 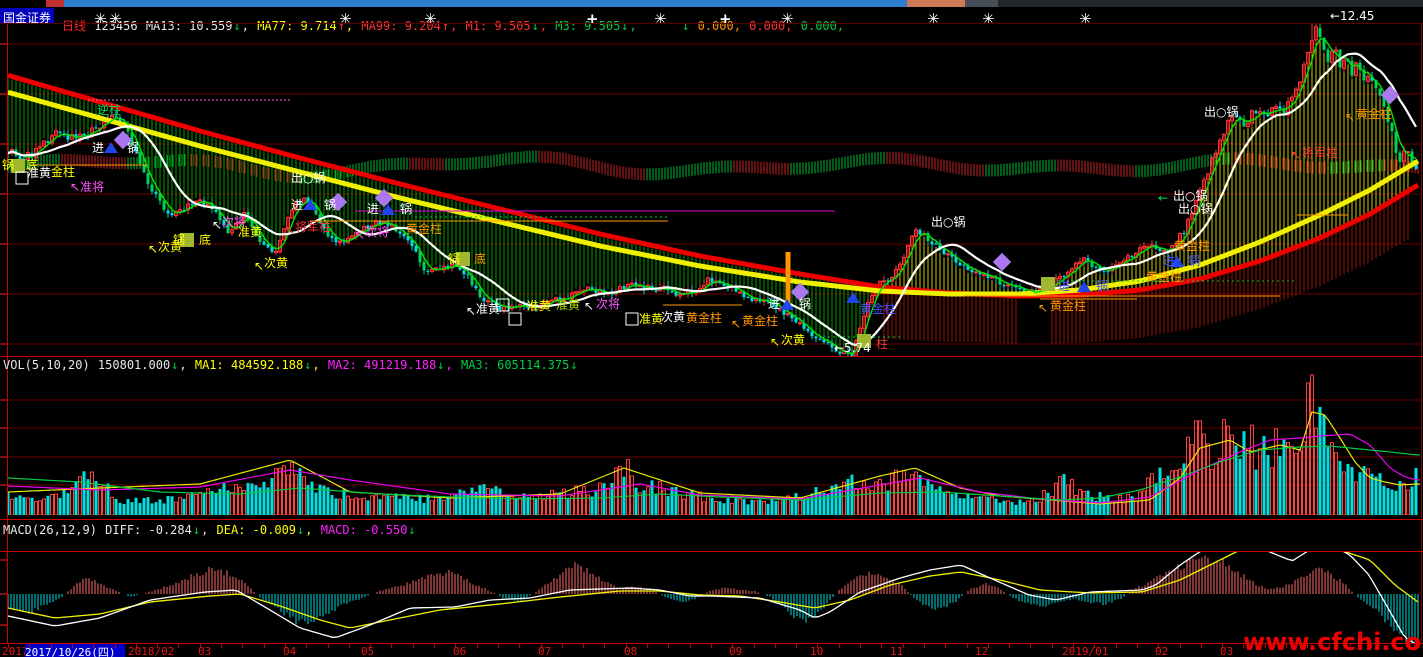 I want to click on annotation-label: 底, so click(x=480, y=259).